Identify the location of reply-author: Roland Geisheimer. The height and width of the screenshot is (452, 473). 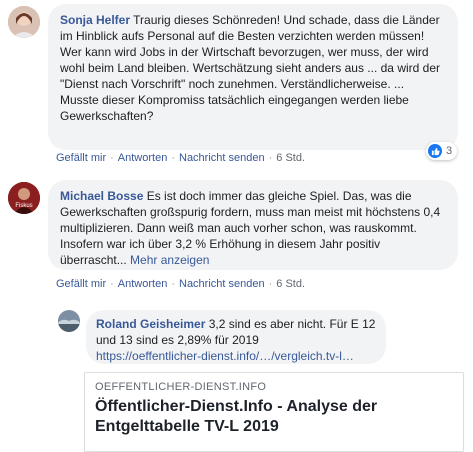
(150, 324).